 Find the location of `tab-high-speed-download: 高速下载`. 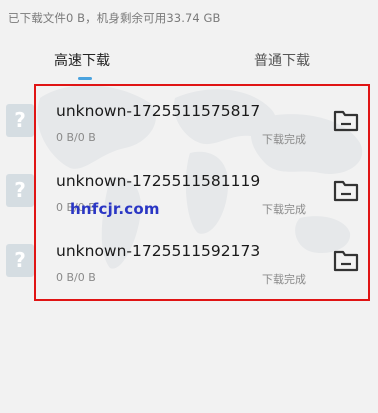

tab-high-speed-download: 高速下载 is located at coordinates (82, 60).